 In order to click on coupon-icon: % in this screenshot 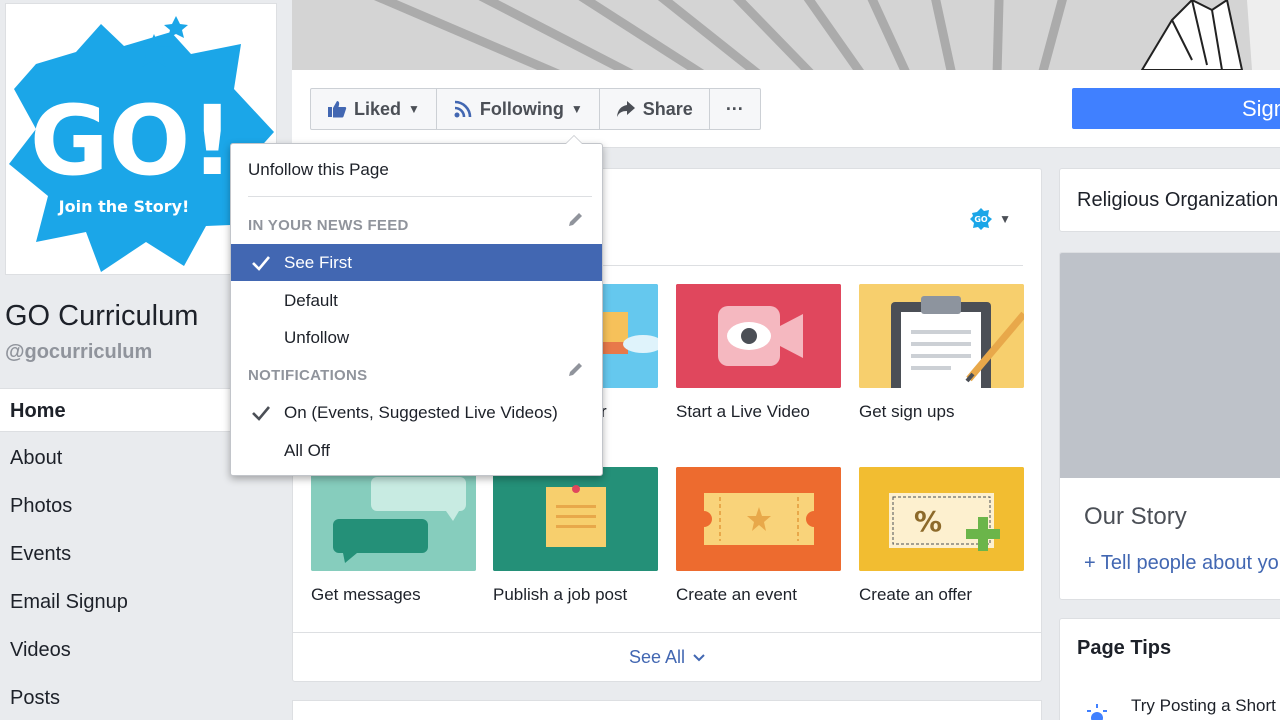, I will do `click(941, 519)`.